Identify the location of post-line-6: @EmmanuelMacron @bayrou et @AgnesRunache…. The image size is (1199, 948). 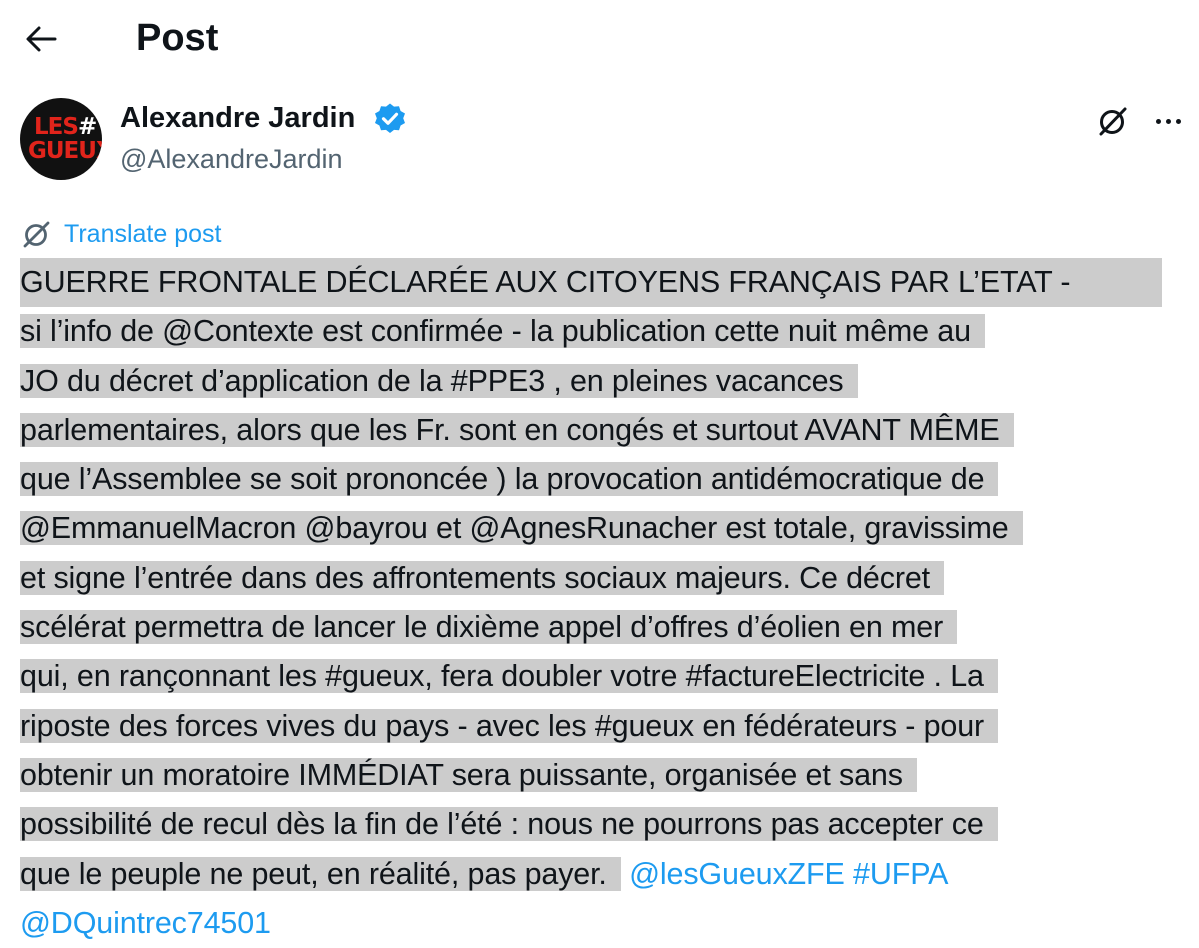
(607, 528).